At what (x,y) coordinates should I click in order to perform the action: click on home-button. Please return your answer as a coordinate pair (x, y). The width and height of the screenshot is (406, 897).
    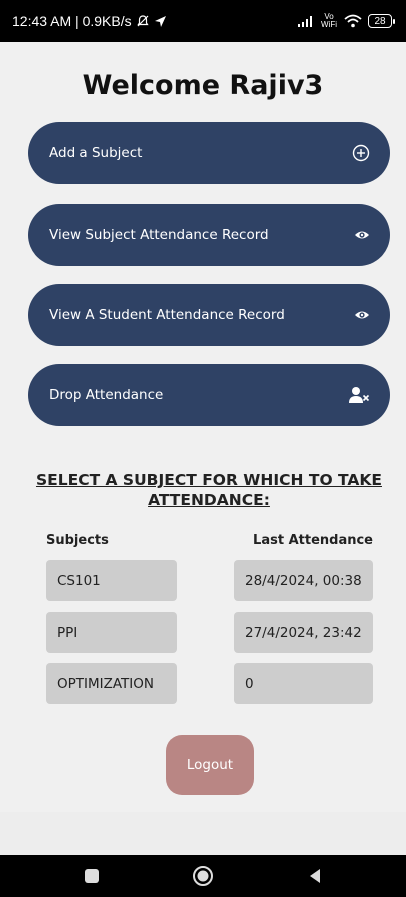
    Looking at the image, I should click on (203, 876).